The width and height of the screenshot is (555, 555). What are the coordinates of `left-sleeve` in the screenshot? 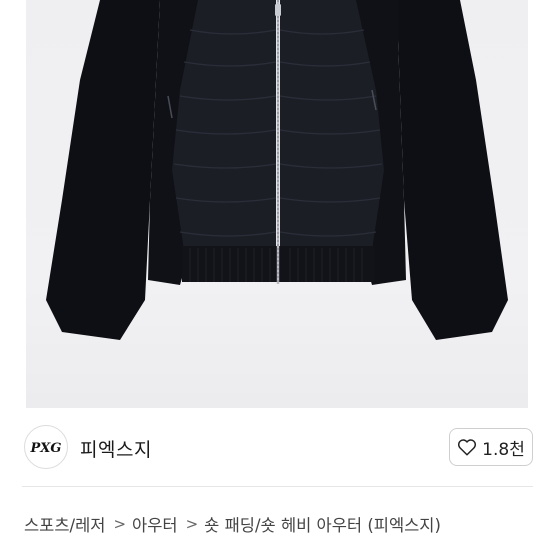 It's located at (103, 170).